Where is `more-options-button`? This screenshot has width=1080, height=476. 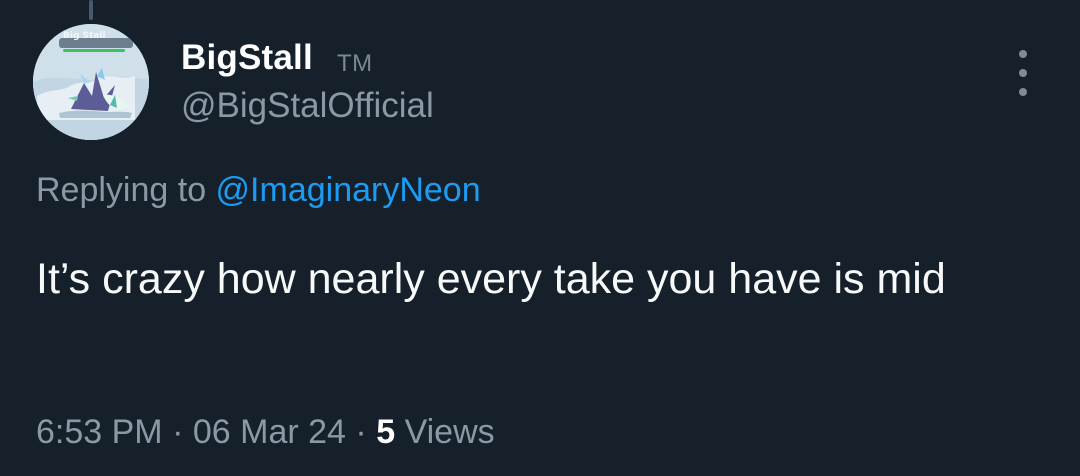
more-options-button is located at coordinates (1023, 73).